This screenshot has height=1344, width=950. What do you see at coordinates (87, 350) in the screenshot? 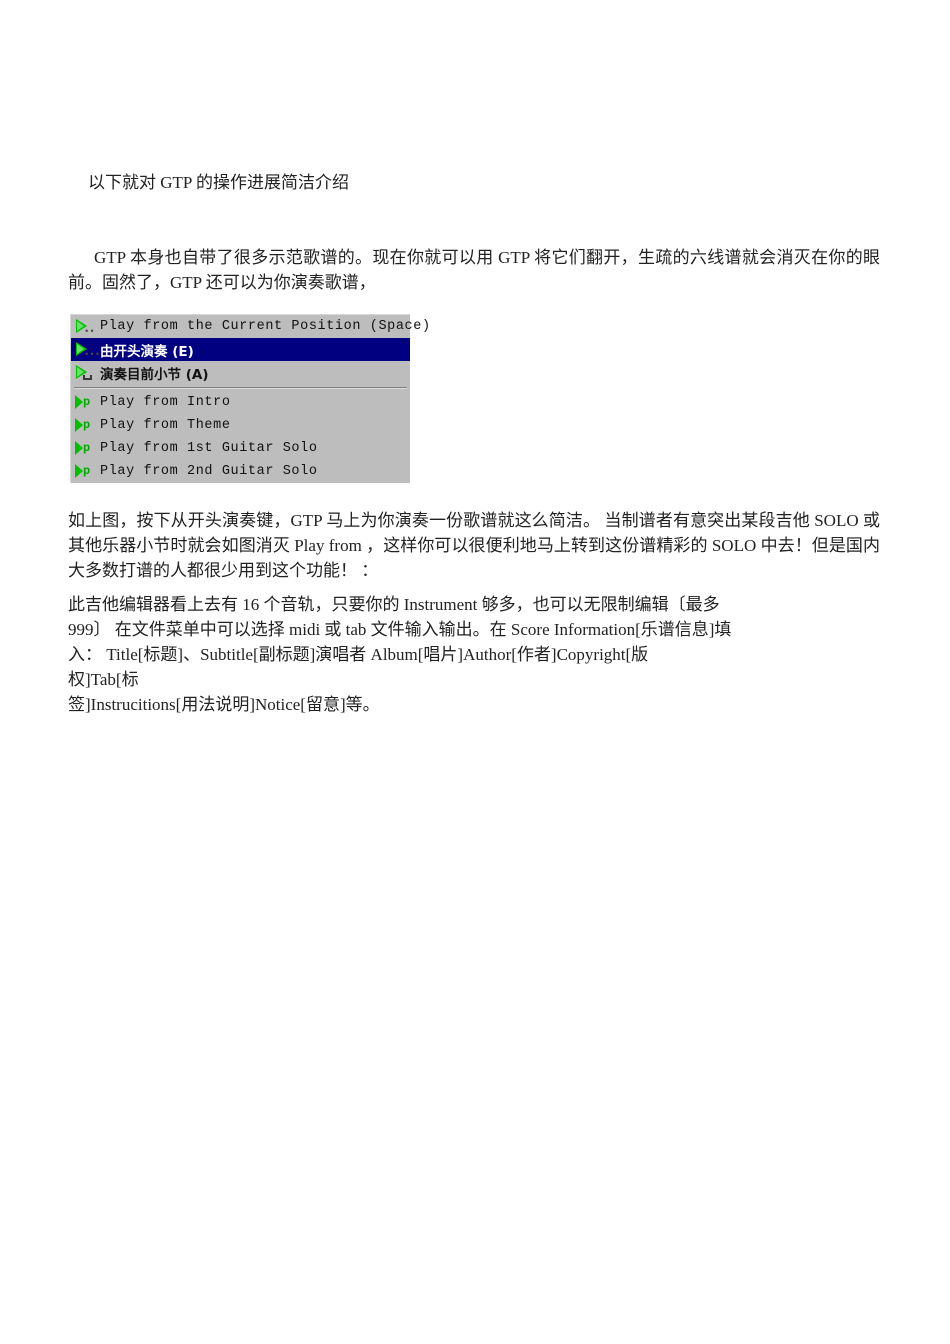
I see `play-triangle-icon: •••` at bounding box center [87, 350].